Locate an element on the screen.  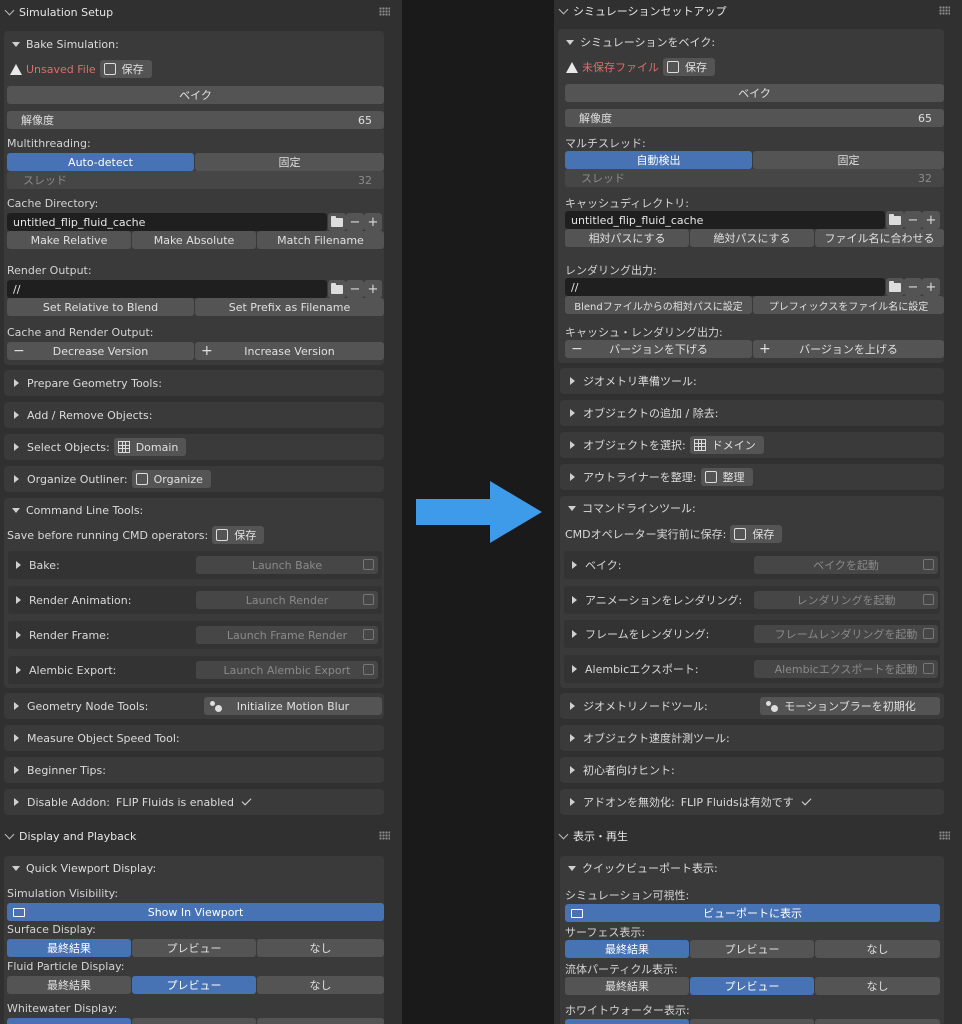
organize-outliner-panel: アウトライナーを整理: 整理 is located at coordinates (752, 477).